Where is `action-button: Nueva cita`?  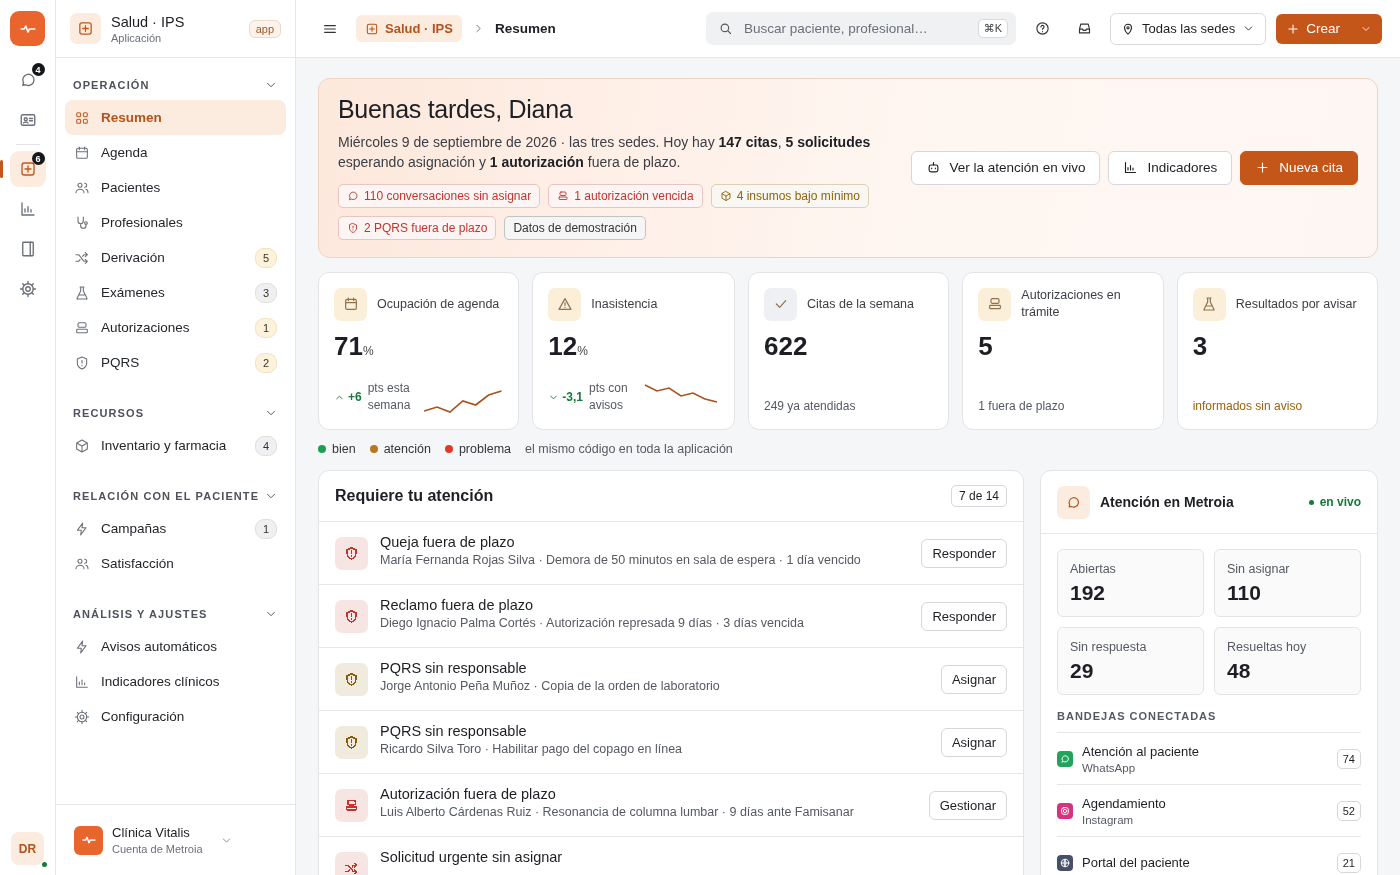 action-button: Nueva cita is located at coordinates (1299, 167).